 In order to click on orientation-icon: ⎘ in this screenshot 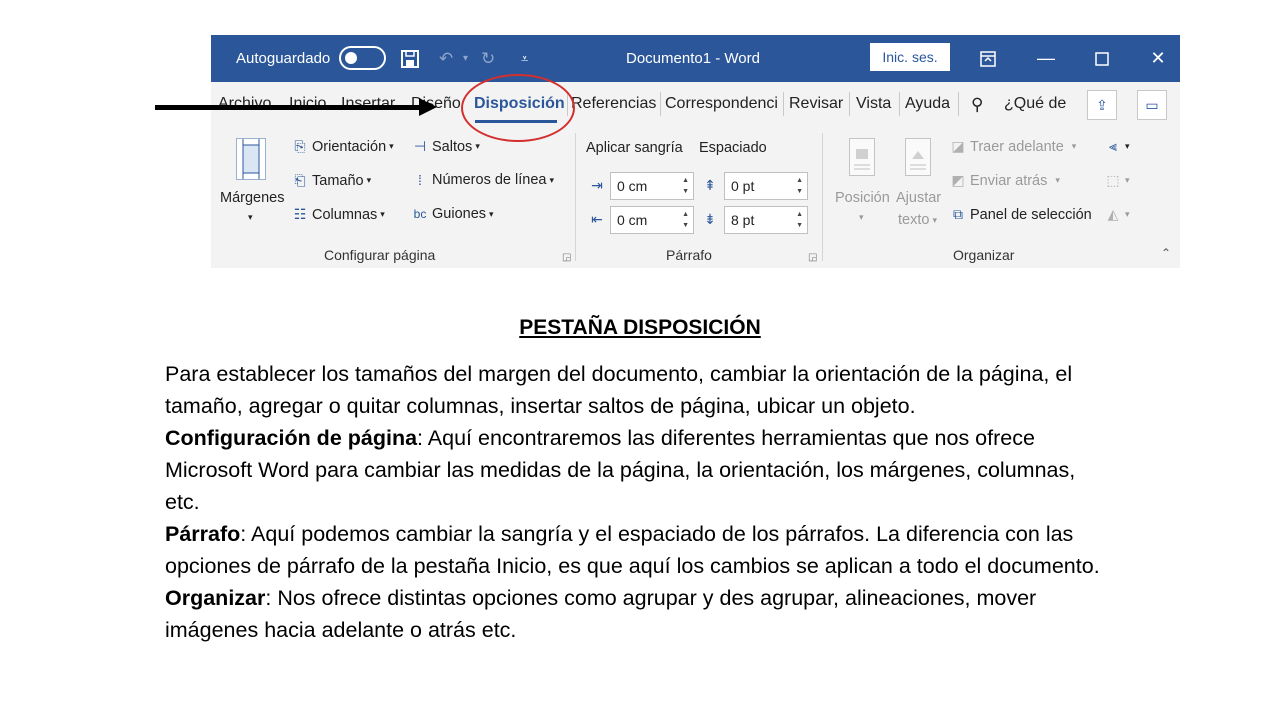, I will do `click(300, 146)`.